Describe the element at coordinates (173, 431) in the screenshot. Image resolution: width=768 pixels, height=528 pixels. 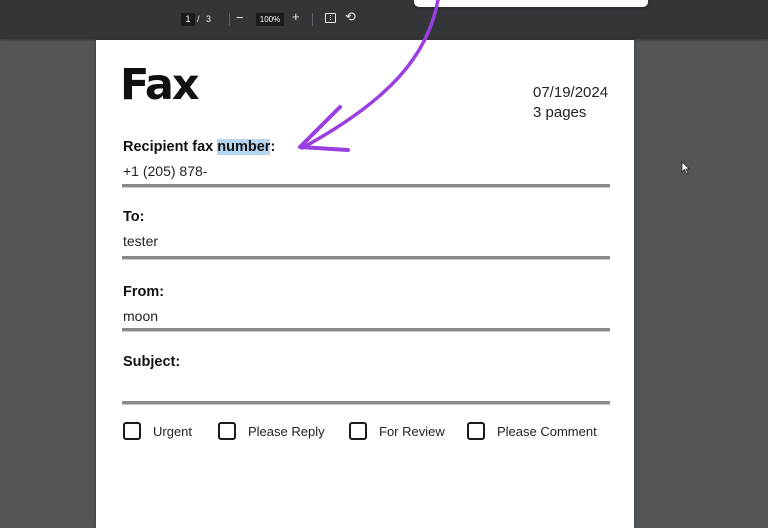
I see `checkbox-label: Urgent` at that location.